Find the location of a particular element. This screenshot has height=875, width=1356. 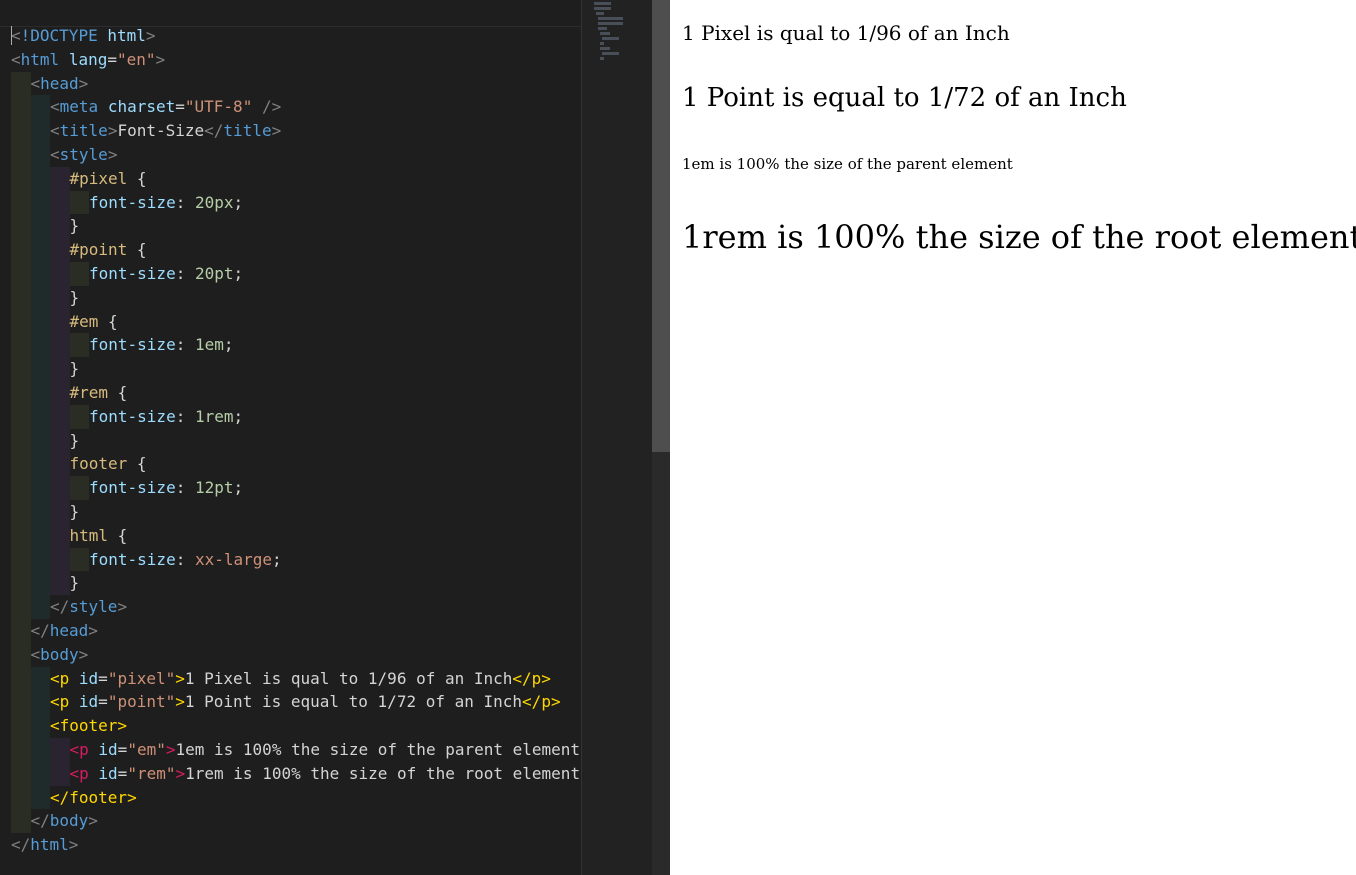

code-token: html is located at coordinates (89, 535).